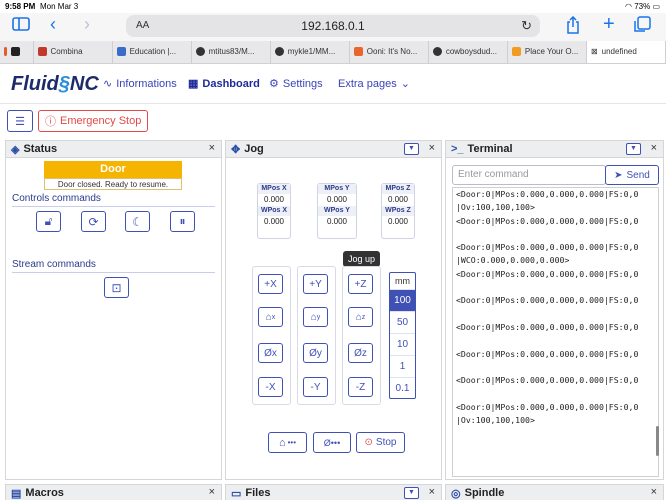 The image size is (666, 500). What do you see at coordinates (315, 317) in the screenshot?
I see `home-y-button: ⌂ y` at bounding box center [315, 317].